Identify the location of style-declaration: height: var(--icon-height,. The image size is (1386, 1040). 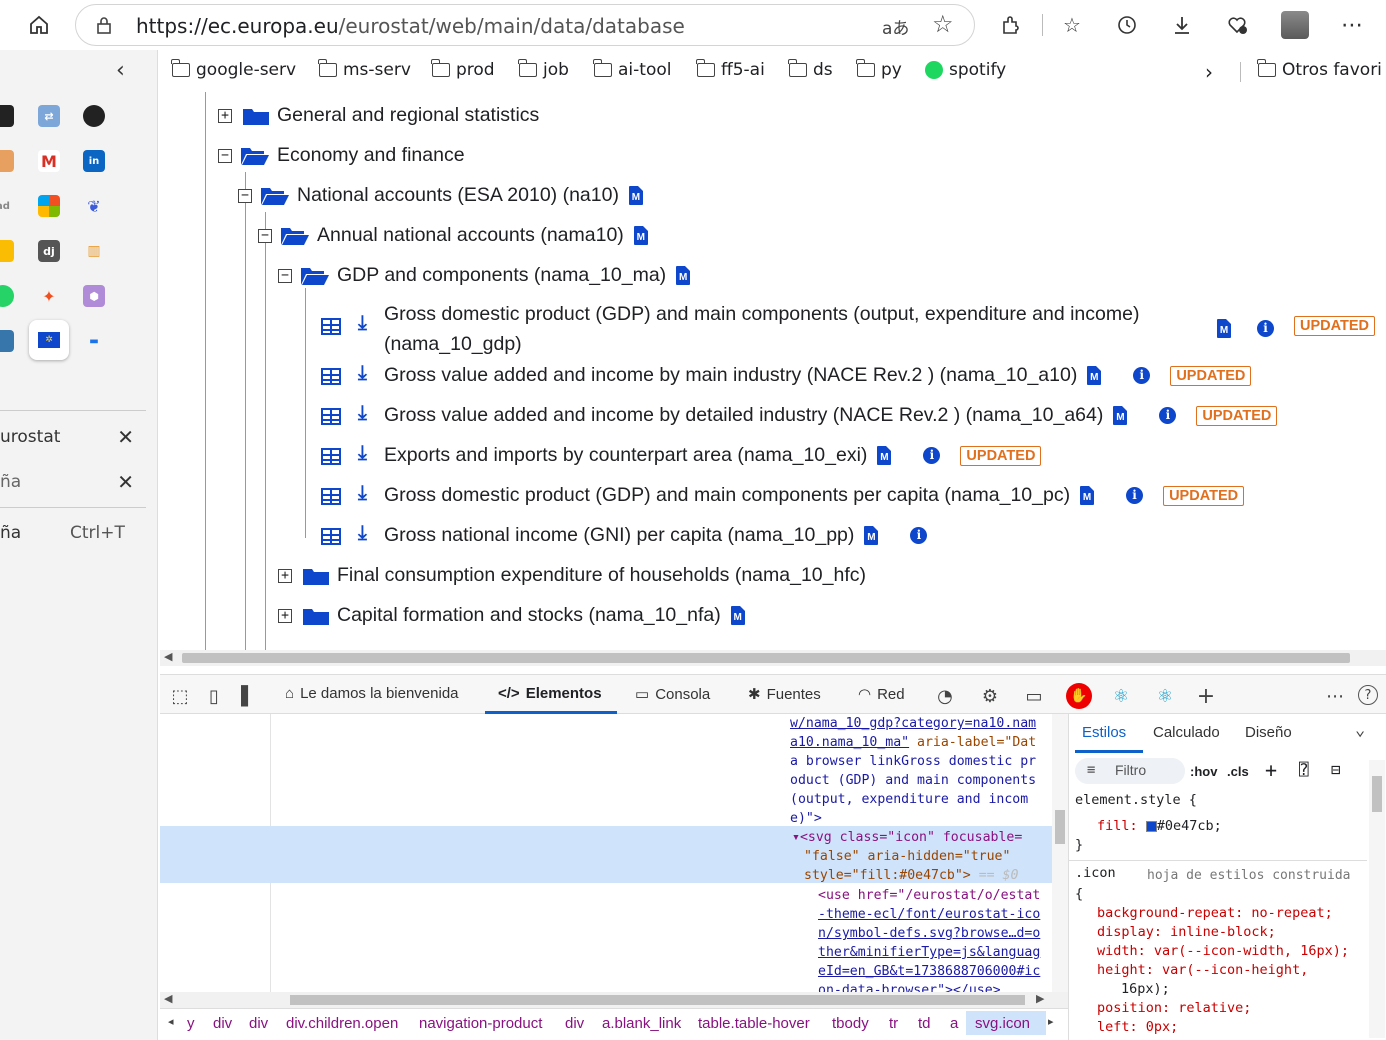
(1202, 970).